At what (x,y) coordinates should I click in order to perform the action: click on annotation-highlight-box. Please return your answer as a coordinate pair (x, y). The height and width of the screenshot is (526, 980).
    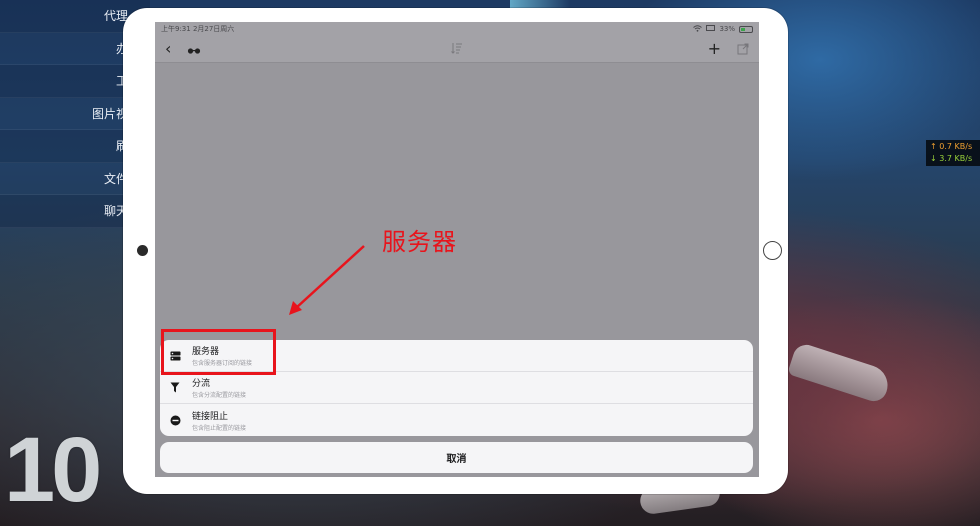
    Looking at the image, I should click on (218, 352).